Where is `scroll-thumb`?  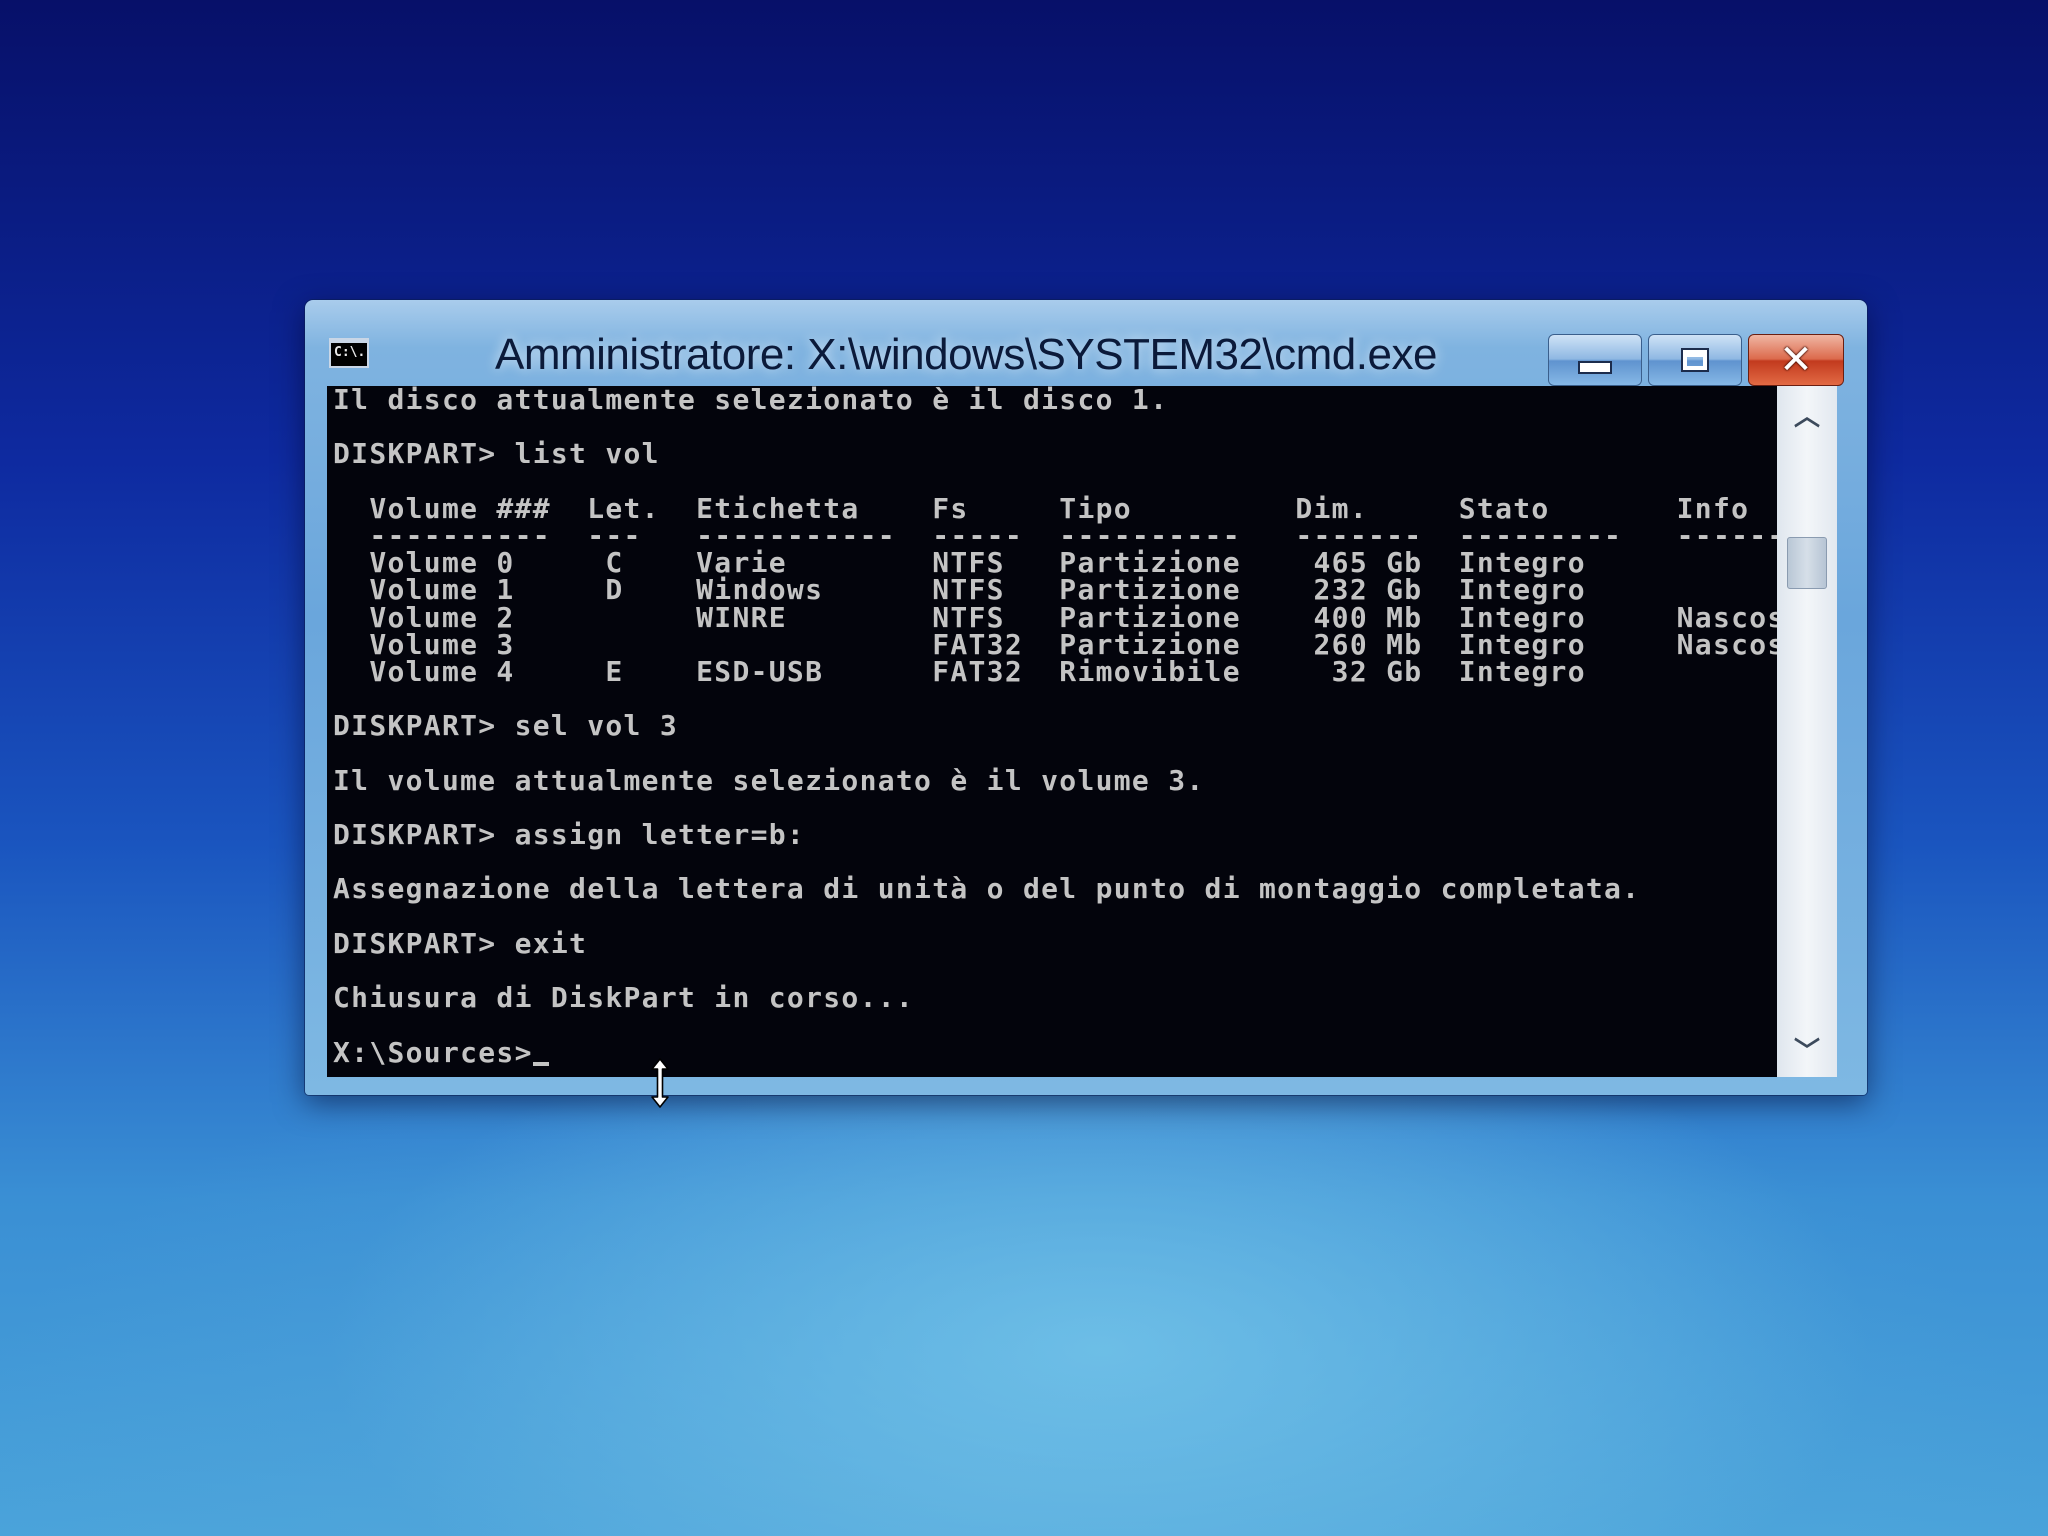
scroll-thumb is located at coordinates (1807, 562).